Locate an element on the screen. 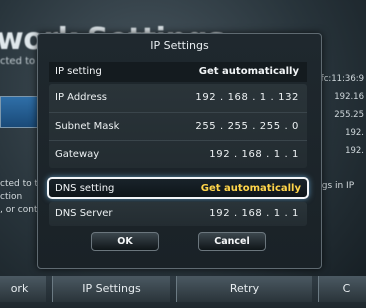  ip-address-label: IP Address is located at coordinates (81, 97).